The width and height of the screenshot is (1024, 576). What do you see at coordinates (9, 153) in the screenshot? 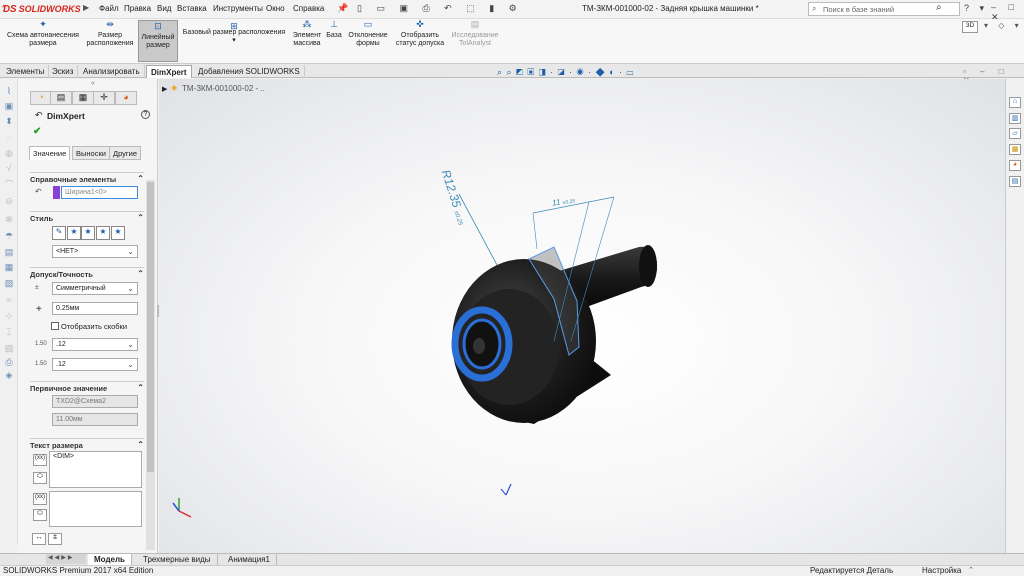
I see `balloon-icon: ◍` at bounding box center [9, 153].